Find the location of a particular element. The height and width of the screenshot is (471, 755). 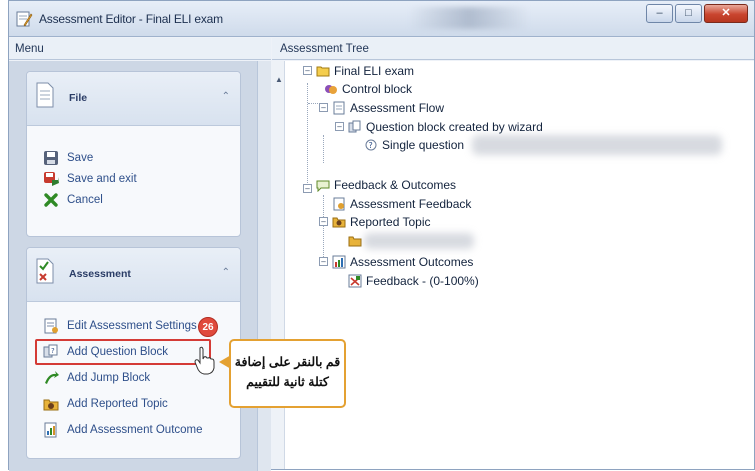

scroll-up-icon: ▲ is located at coordinates (279, 79).